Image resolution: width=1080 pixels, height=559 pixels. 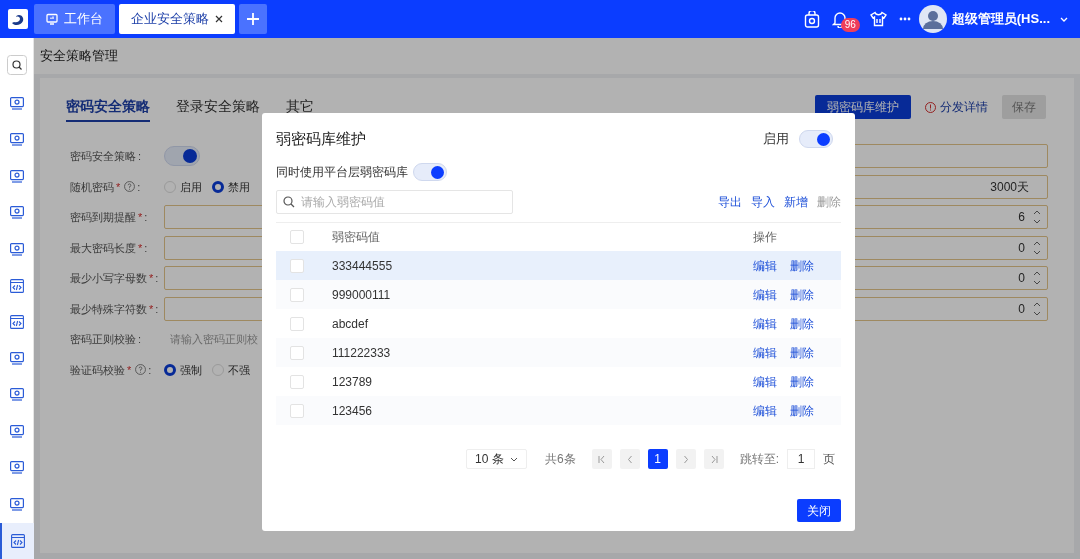 What do you see at coordinates (363, 266) in the screenshot?
I see `table-cell-text: 333444555` at bounding box center [363, 266].